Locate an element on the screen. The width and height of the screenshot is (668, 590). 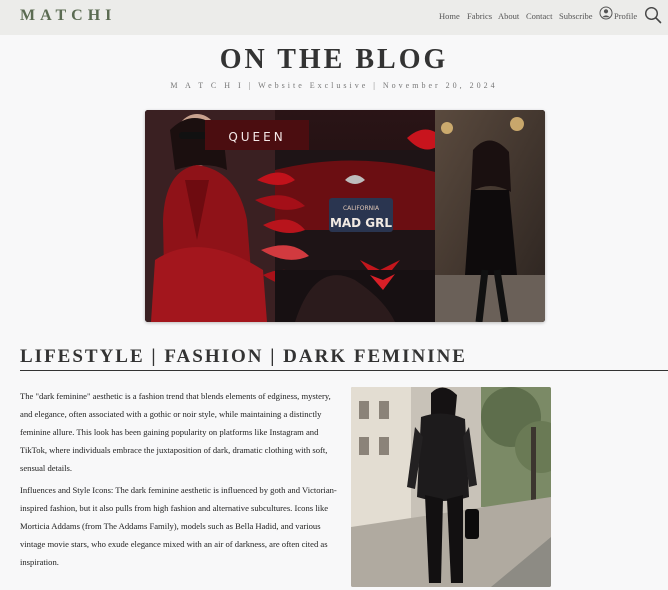
street-style-photo is located at coordinates (451, 487).